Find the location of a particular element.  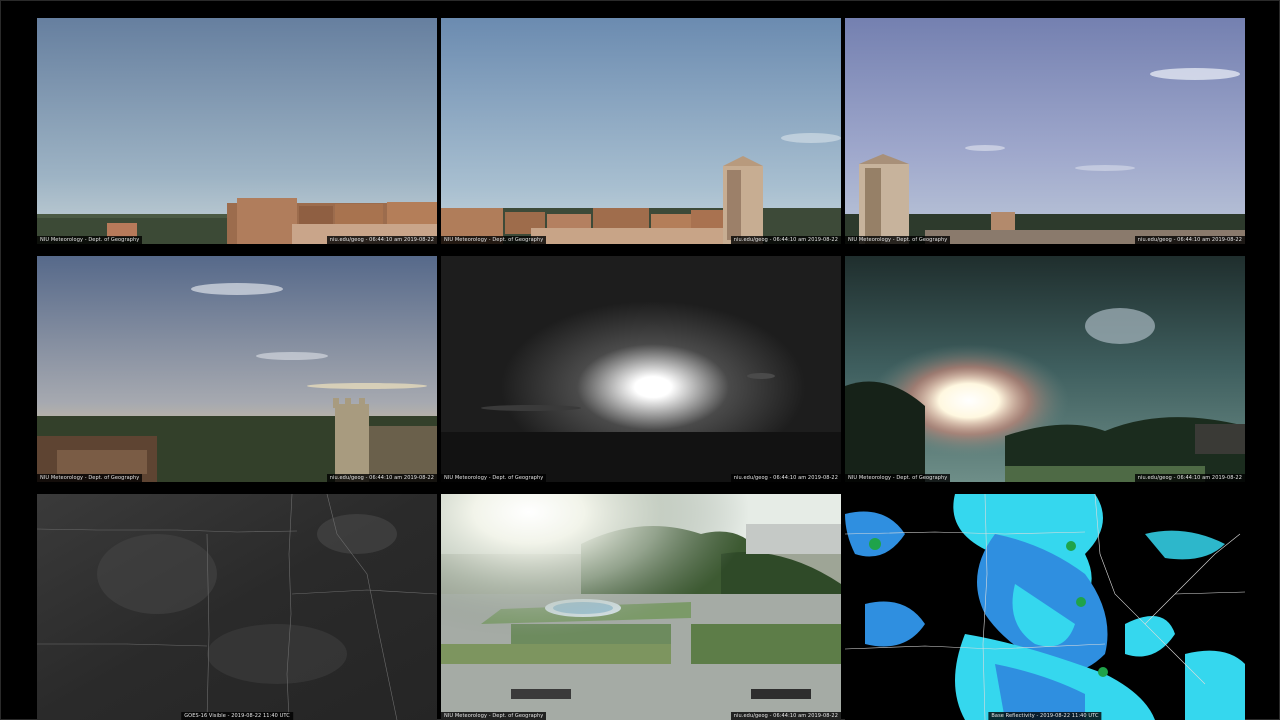

radar-image is located at coordinates (1045, 607).